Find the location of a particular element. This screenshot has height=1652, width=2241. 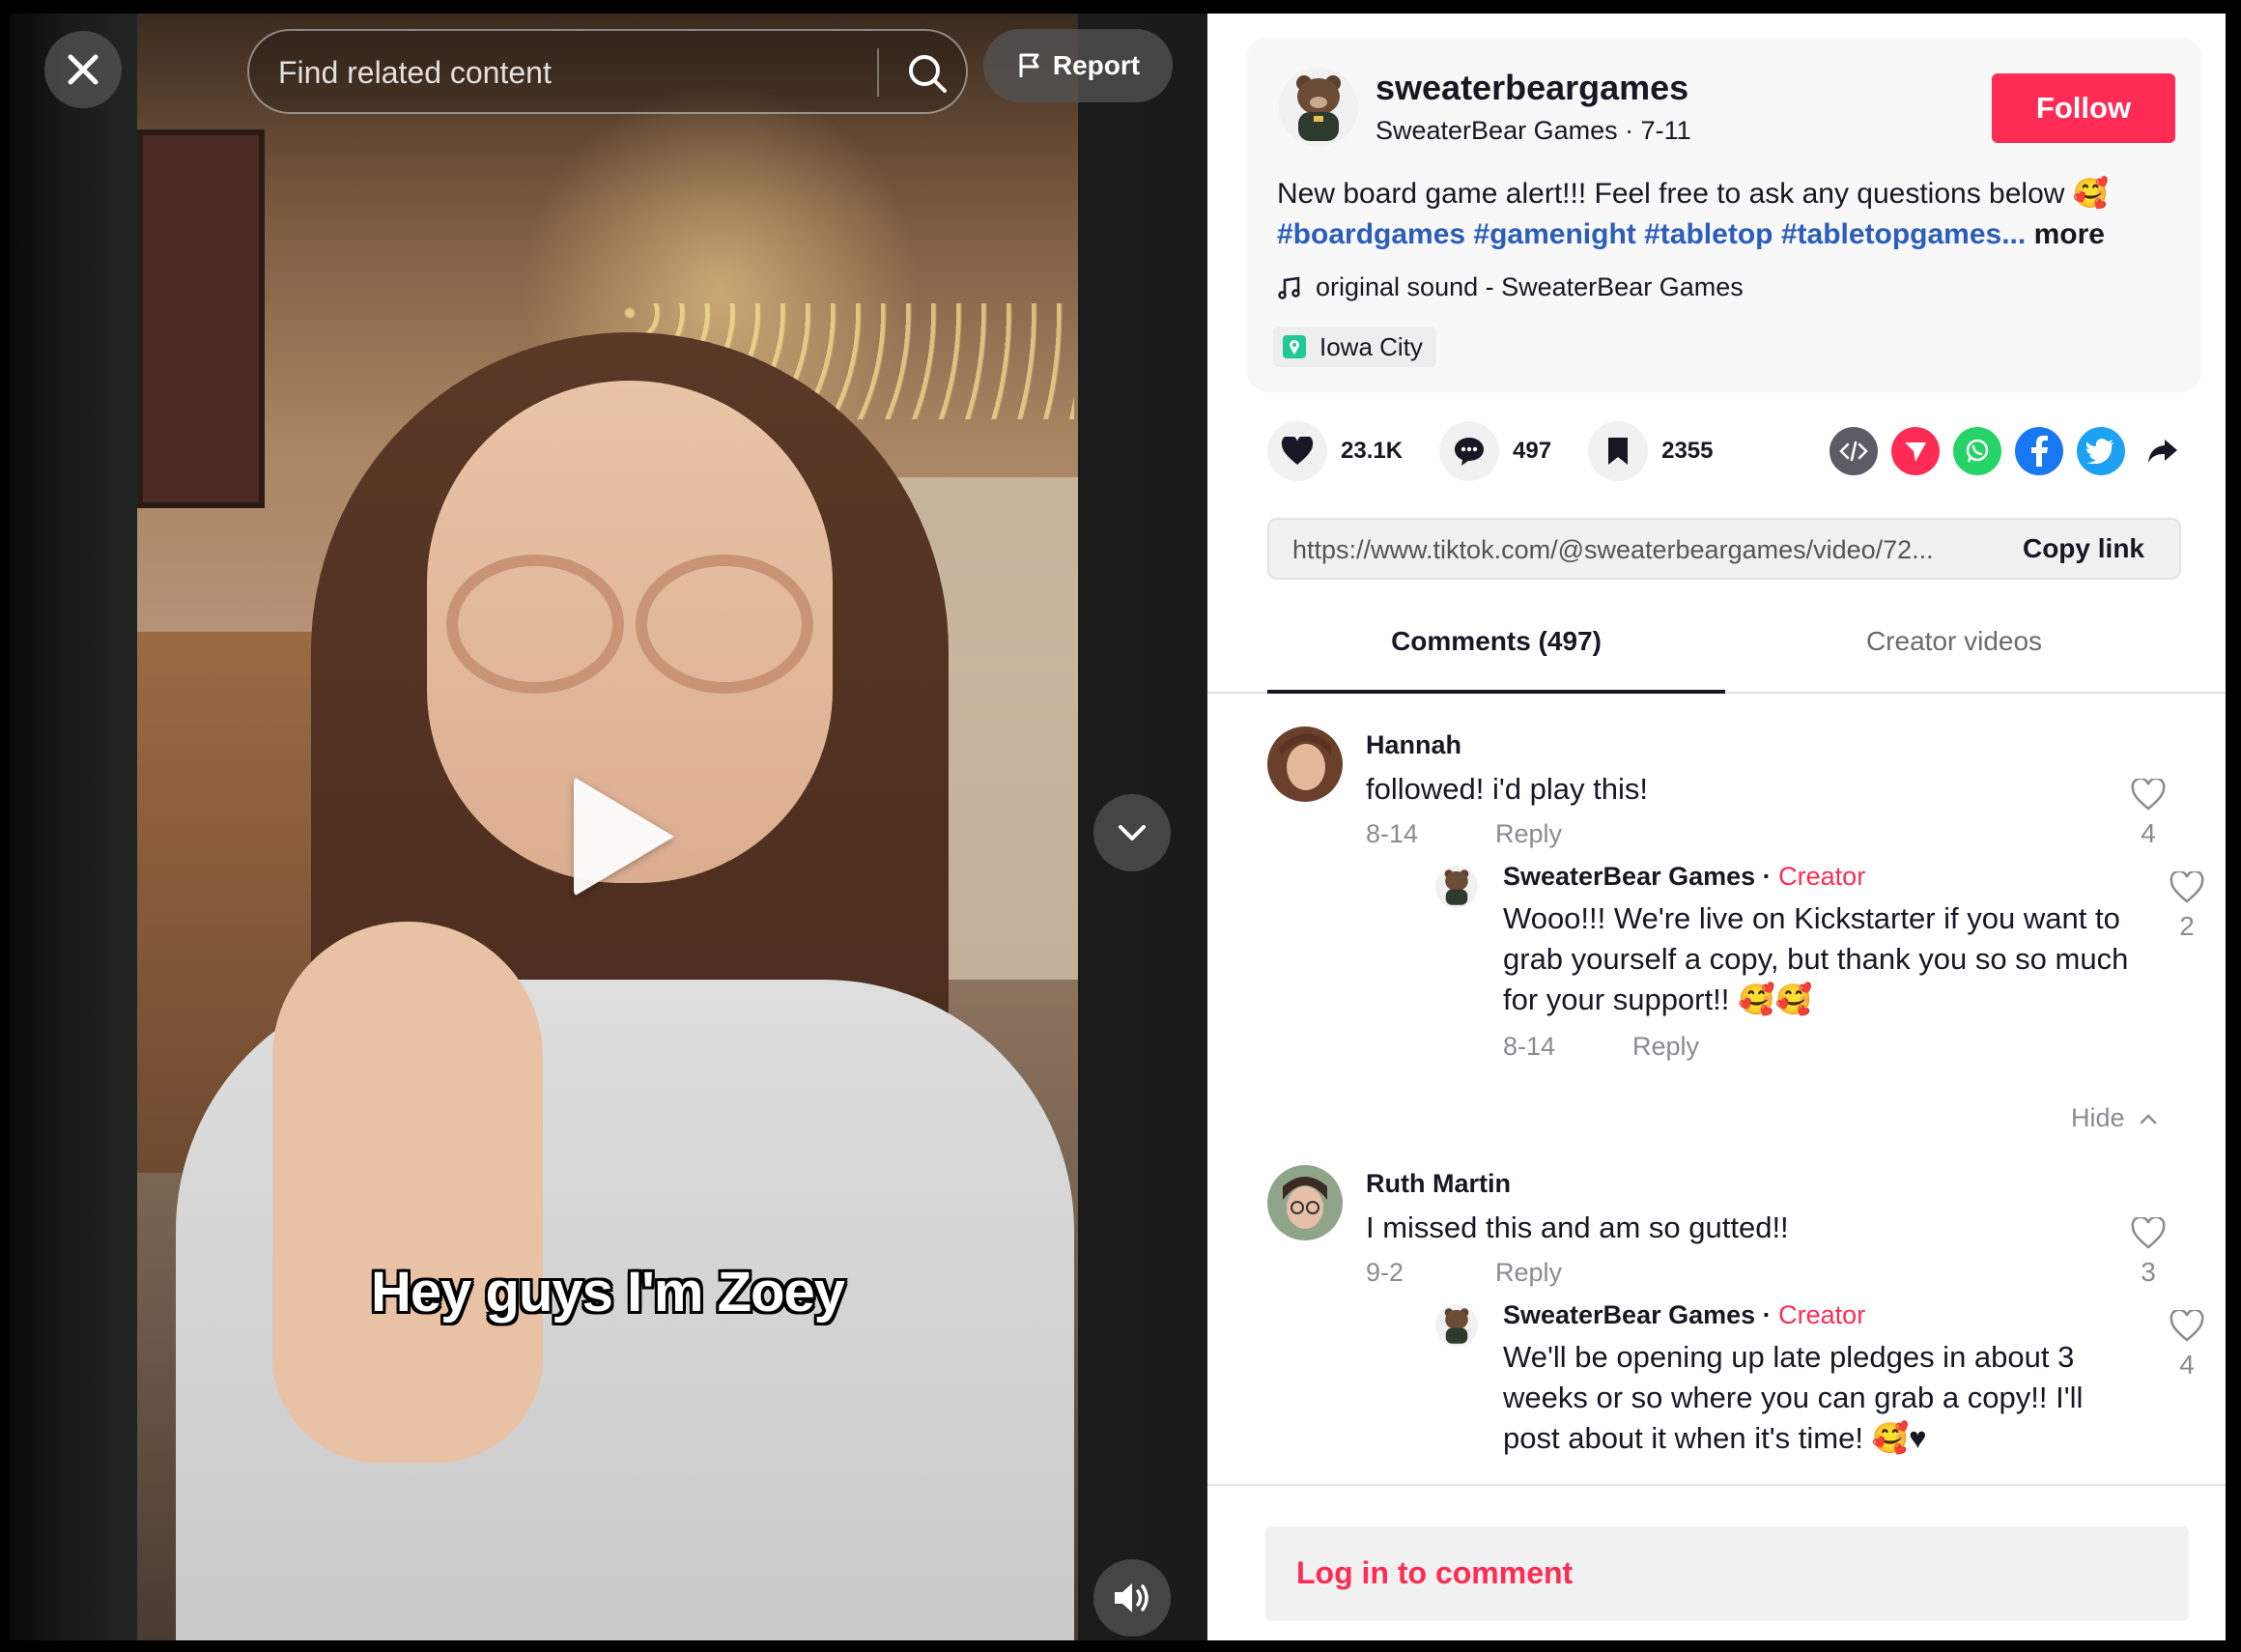

like-button is located at coordinates (1297, 451).